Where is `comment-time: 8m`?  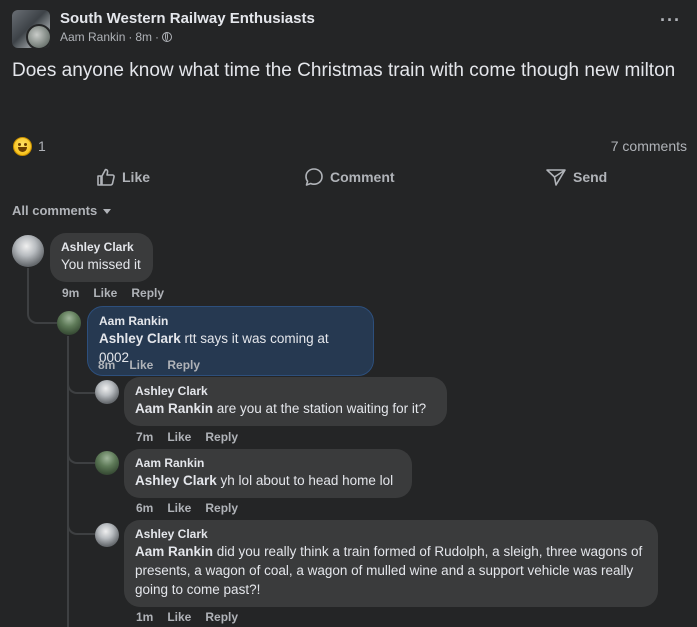 comment-time: 8m is located at coordinates (106, 365).